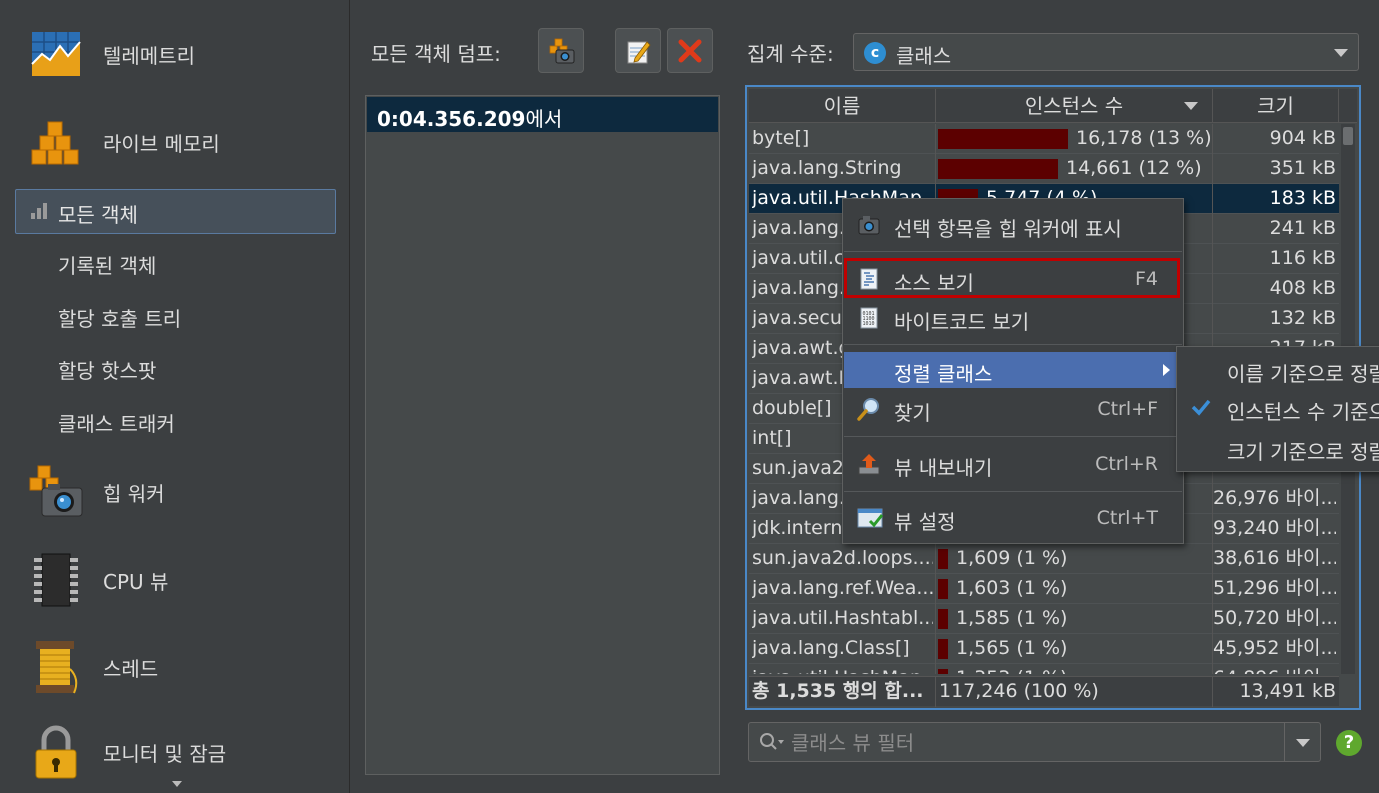 This screenshot has height=793, width=1379. Describe the element at coordinates (869, 318) in the screenshot. I see `bytecode-icon: 0101 1100 1010` at that location.